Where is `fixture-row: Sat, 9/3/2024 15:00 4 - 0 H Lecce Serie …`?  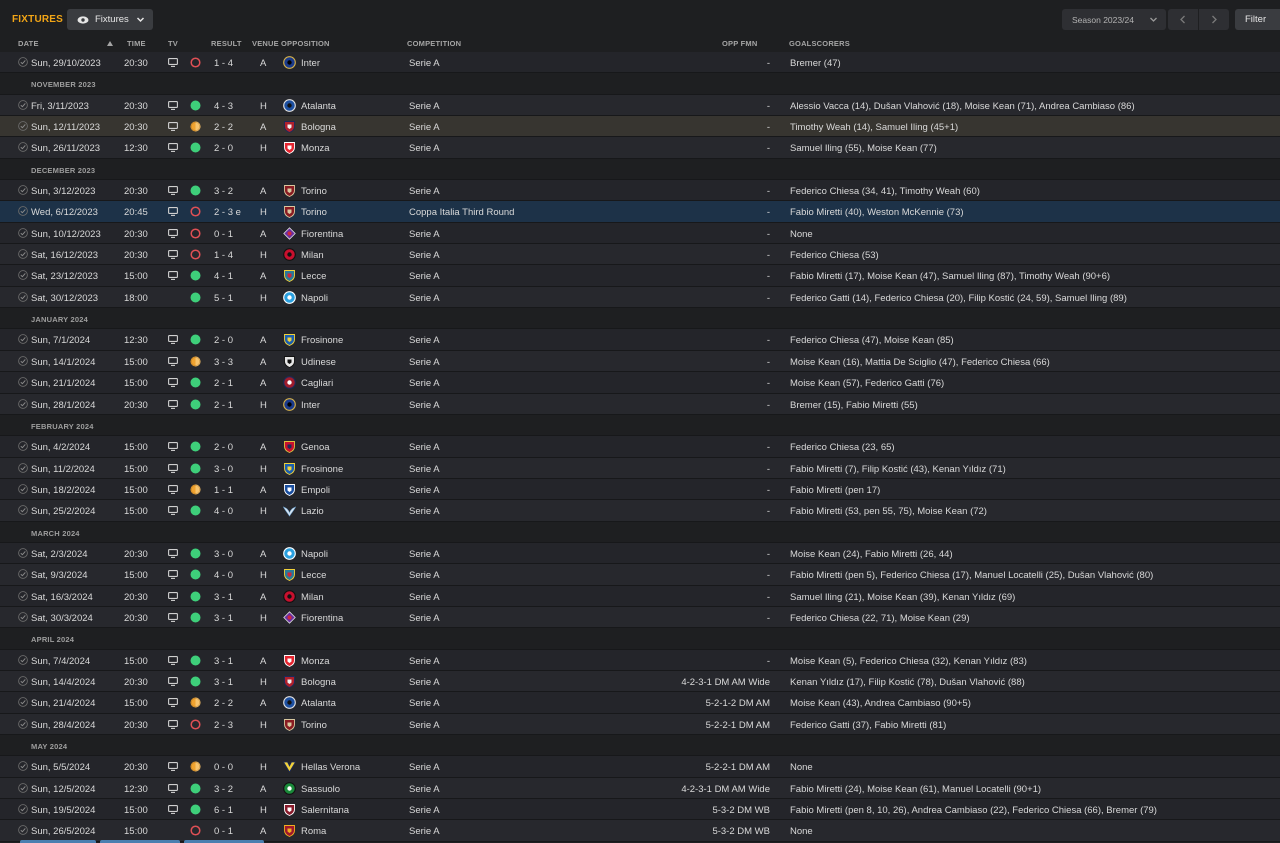 fixture-row: Sat, 9/3/2024 15:00 4 - 0 H Lecce Serie … is located at coordinates (640, 575).